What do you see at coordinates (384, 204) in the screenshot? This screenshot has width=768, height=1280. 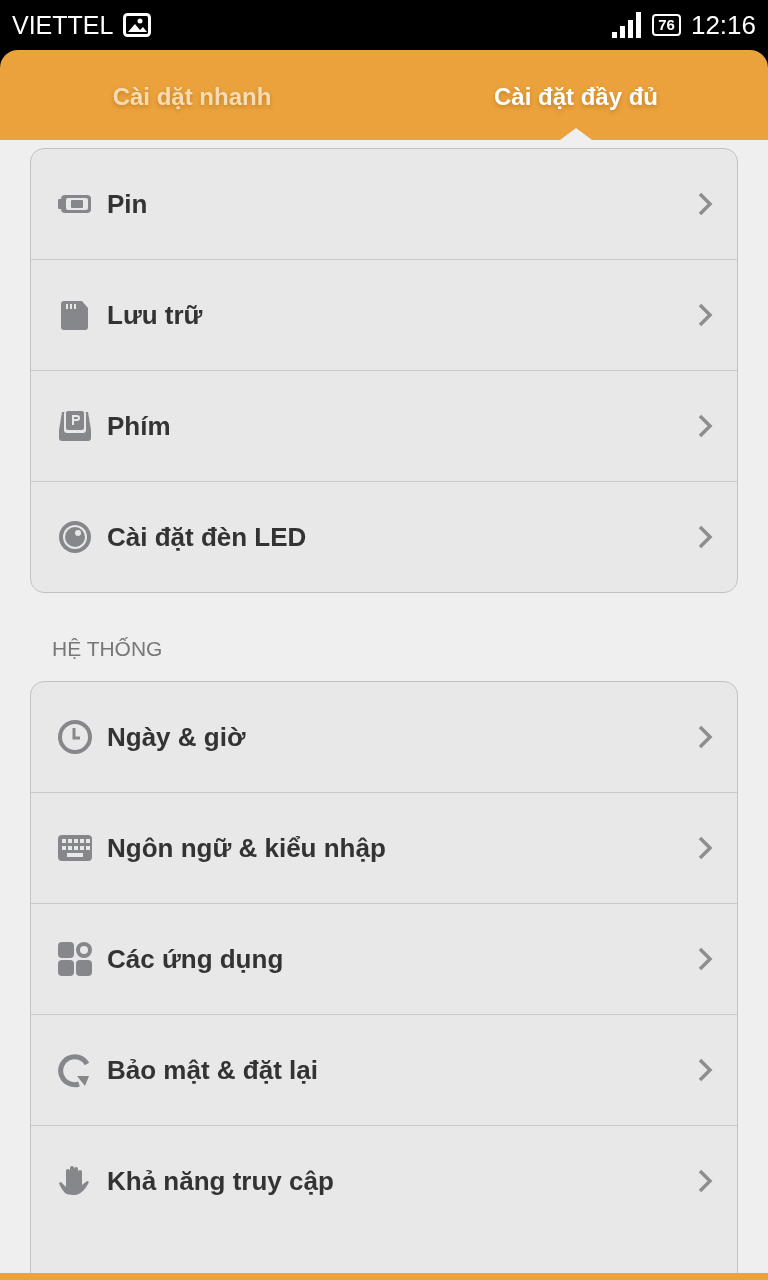 I see `settings-row: Pin` at bounding box center [384, 204].